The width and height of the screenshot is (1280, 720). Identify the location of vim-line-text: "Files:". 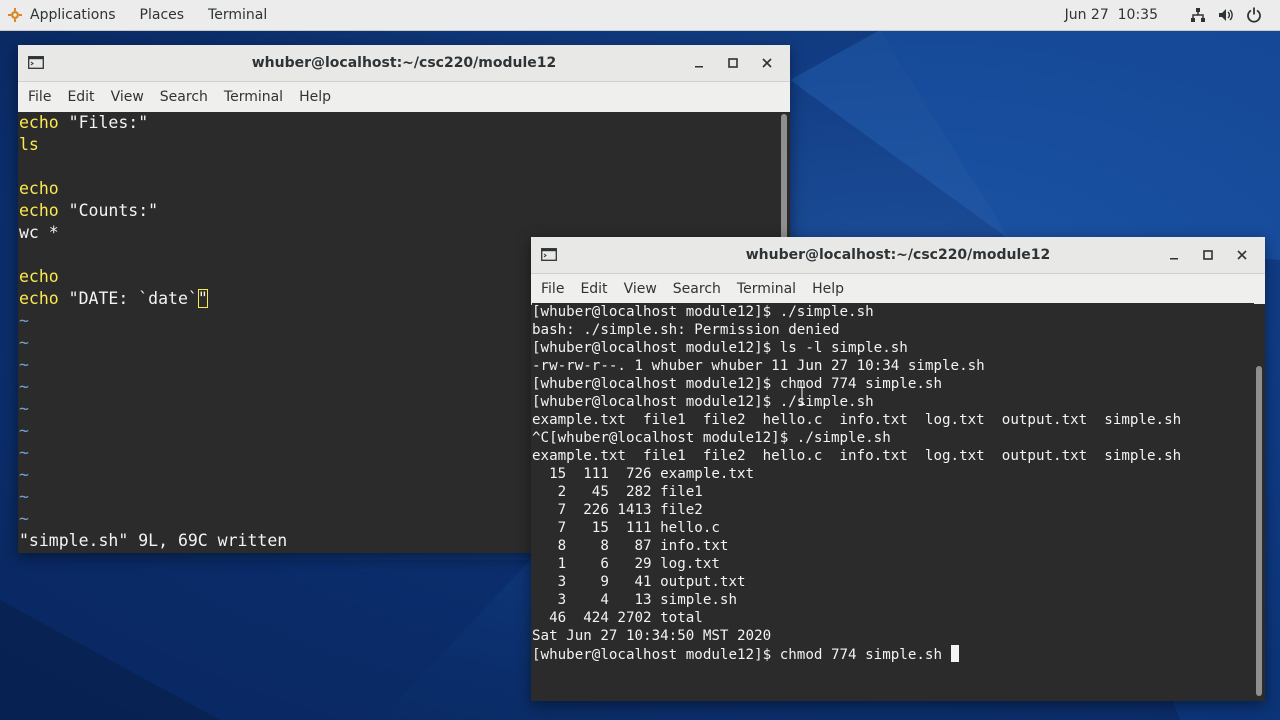
(103, 122).